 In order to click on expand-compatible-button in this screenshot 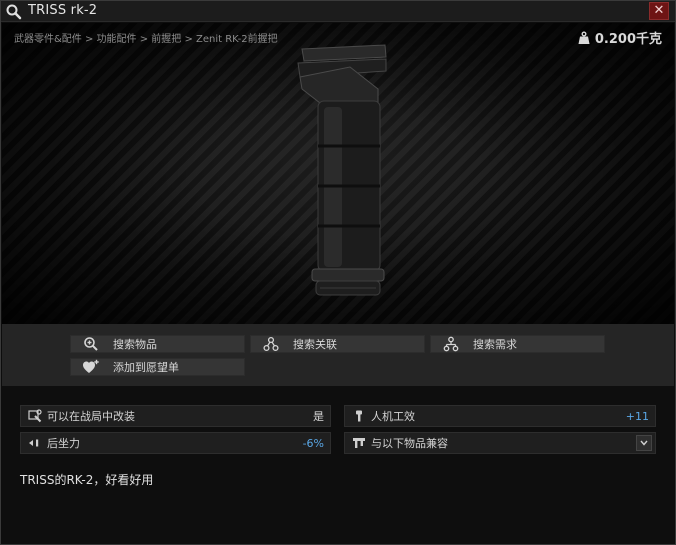, I will do `click(644, 443)`.